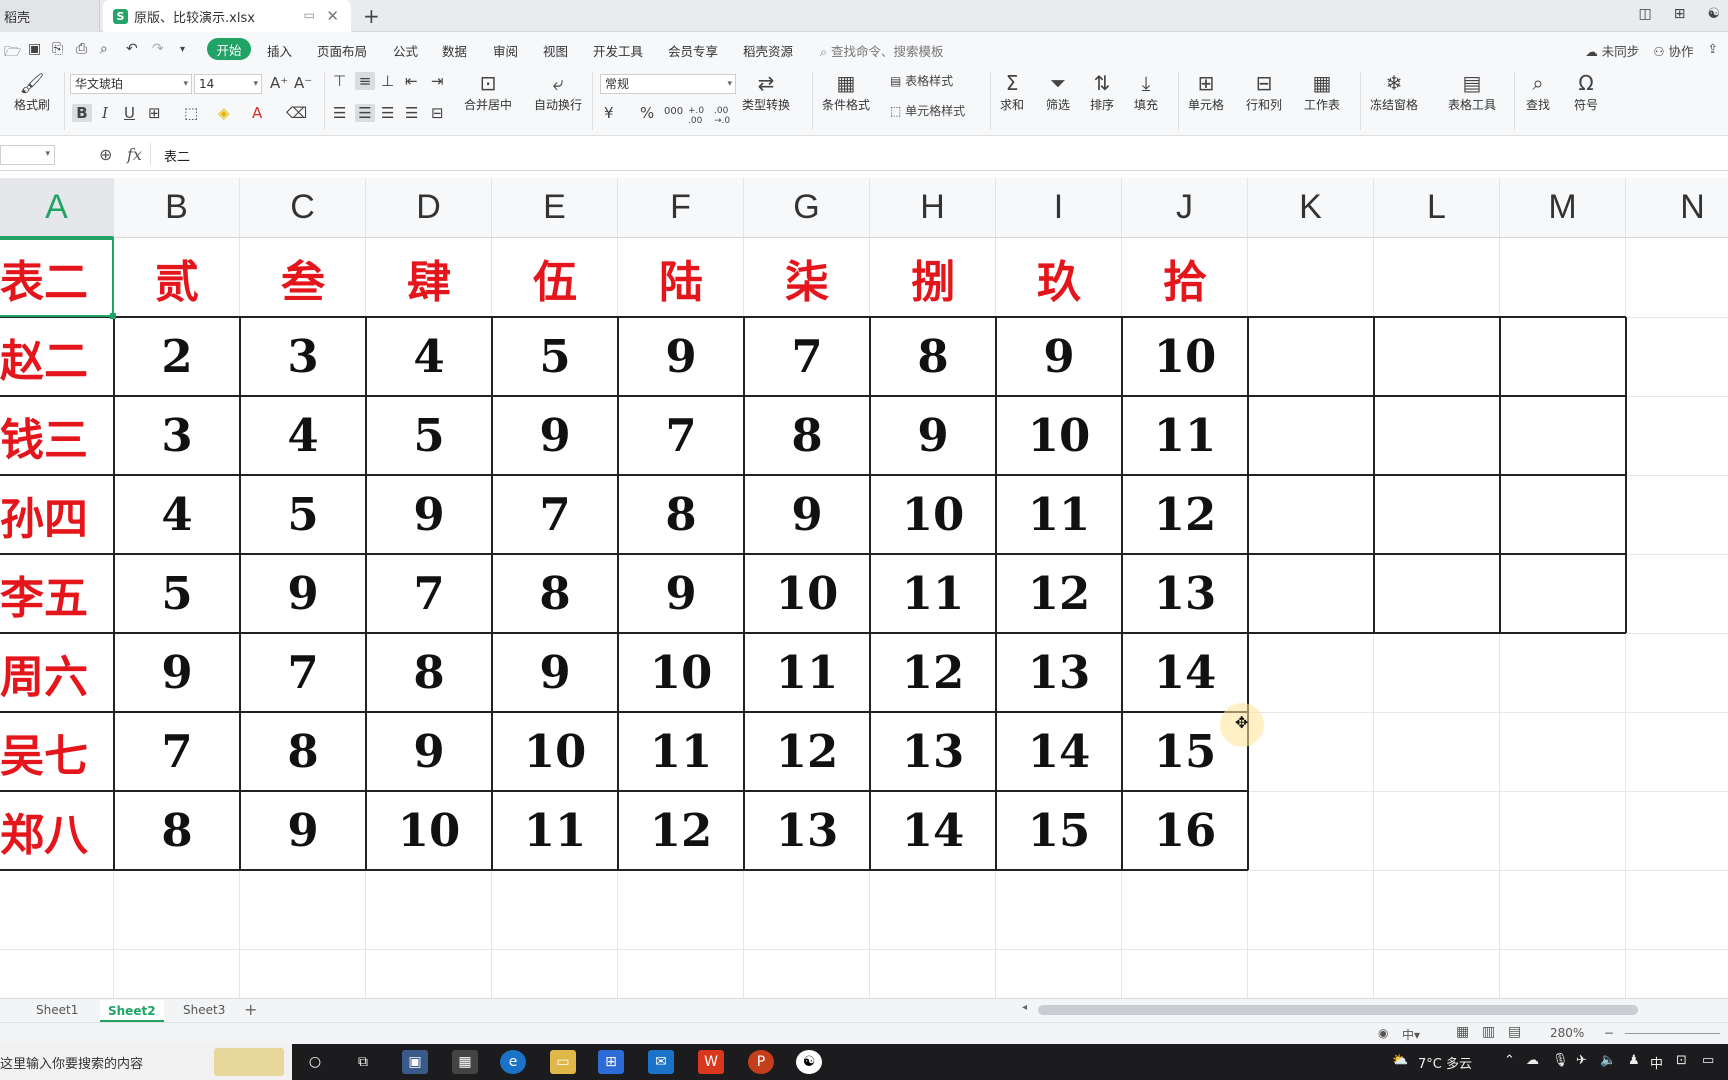 Image resolution: width=1728 pixels, height=1080 pixels. What do you see at coordinates (1713, 14) in the screenshot?
I see `user-icon: ☯` at bounding box center [1713, 14].